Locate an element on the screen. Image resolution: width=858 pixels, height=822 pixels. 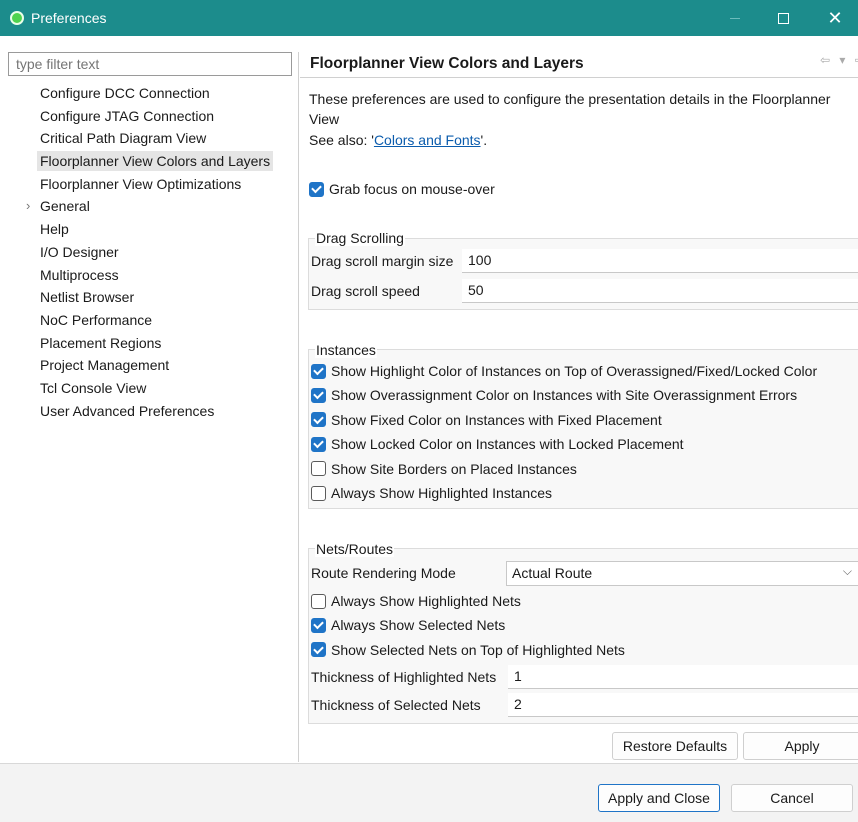
app-icon is located at coordinates (17, 18).